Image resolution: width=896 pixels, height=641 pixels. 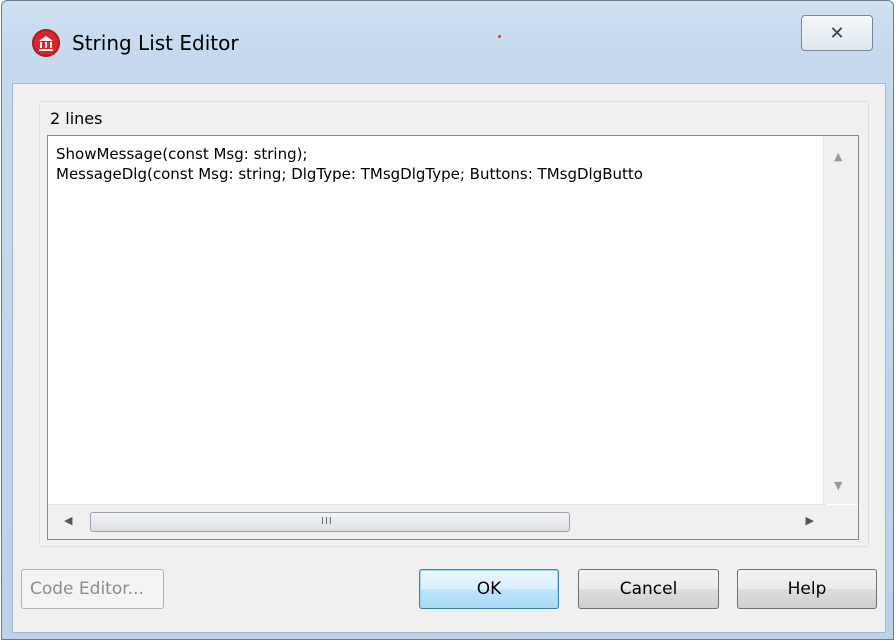 I want to click on close-button: ✕, so click(x=837, y=33).